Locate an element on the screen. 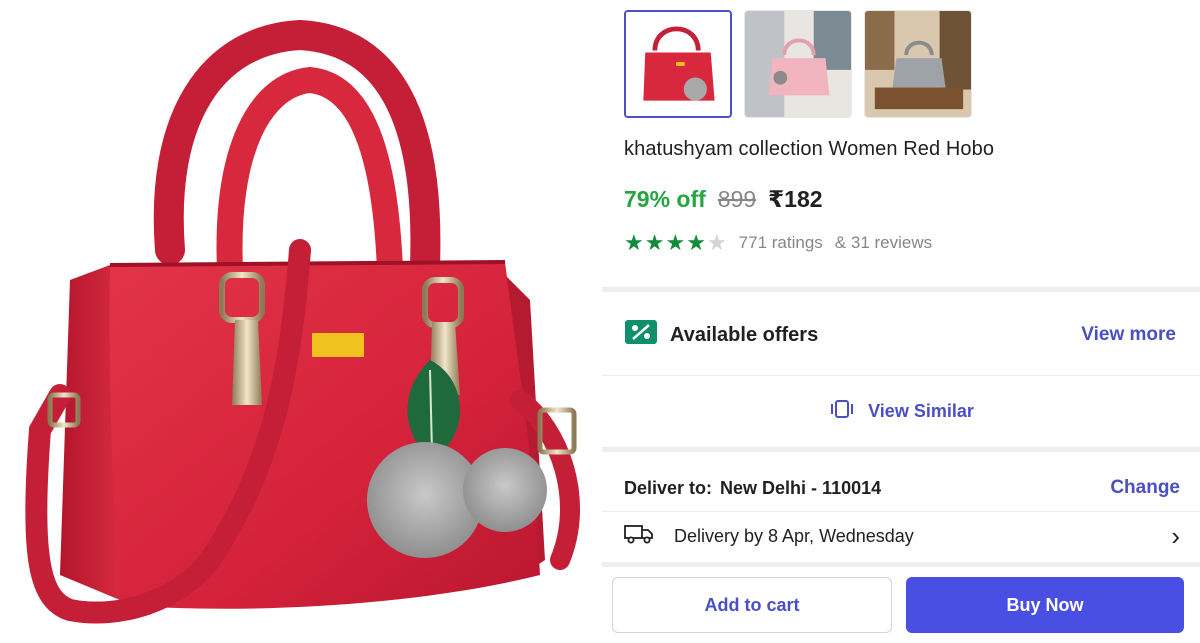 The height and width of the screenshot is (643, 1200). deliver-to-row: Deliver to: New Delhi - 110014 Change is located at coordinates (902, 488).